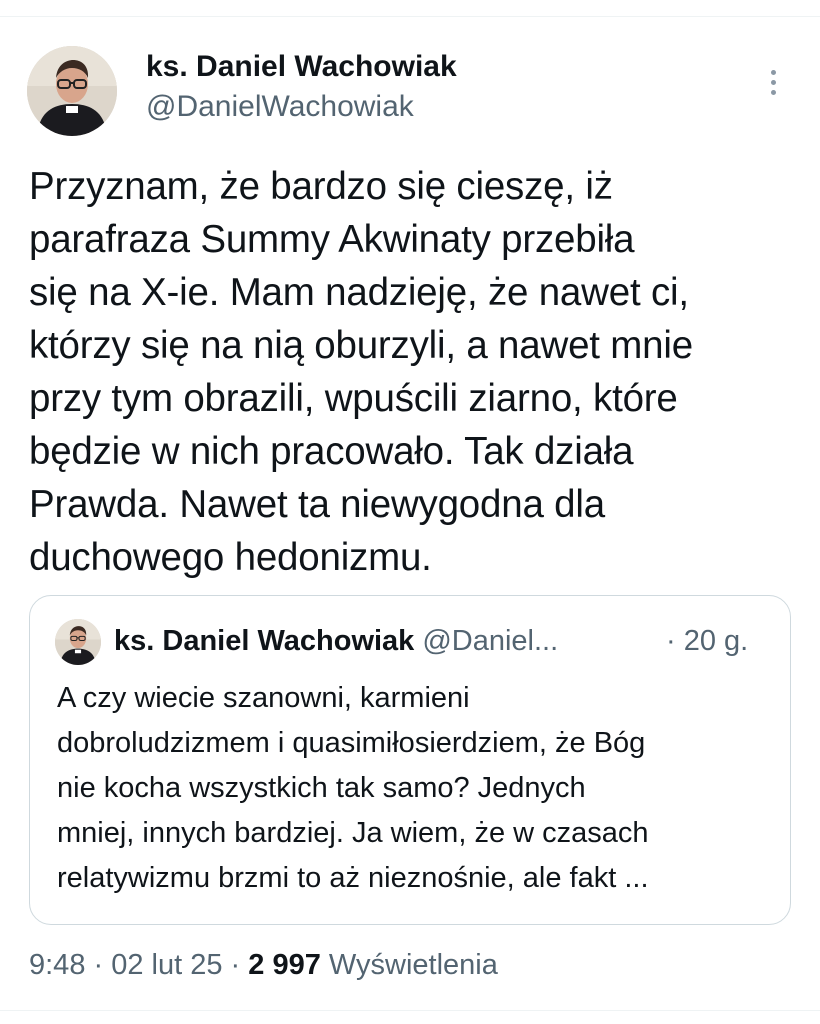  What do you see at coordinates (409, 965) in the screenshot?
I see `views-label: Wyświetlenia` at bounding box center [409, 965].